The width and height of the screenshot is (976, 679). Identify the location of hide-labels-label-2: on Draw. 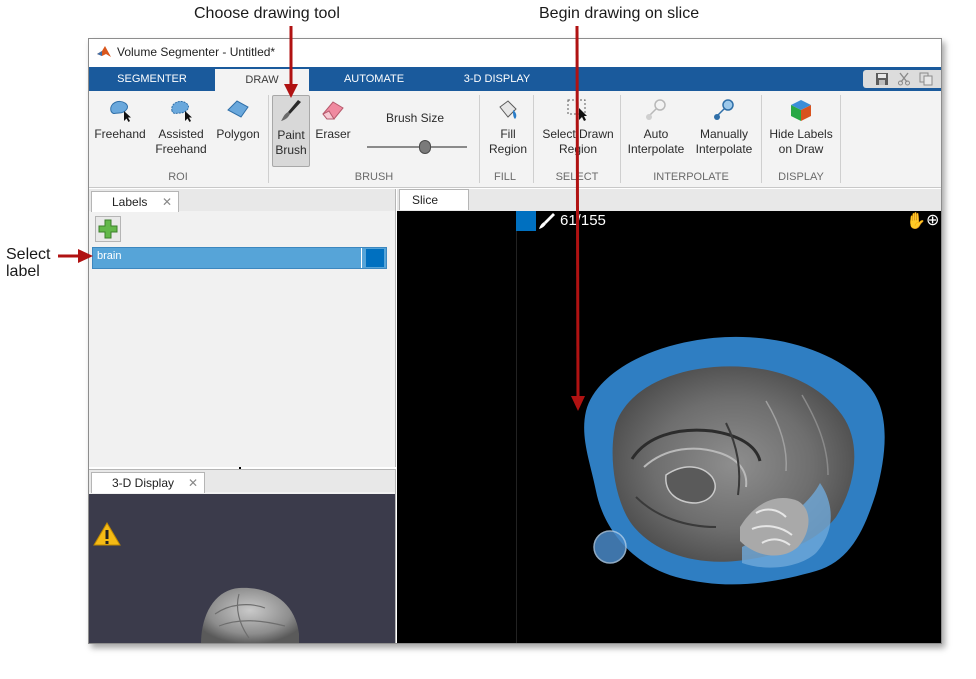
(801, 149).